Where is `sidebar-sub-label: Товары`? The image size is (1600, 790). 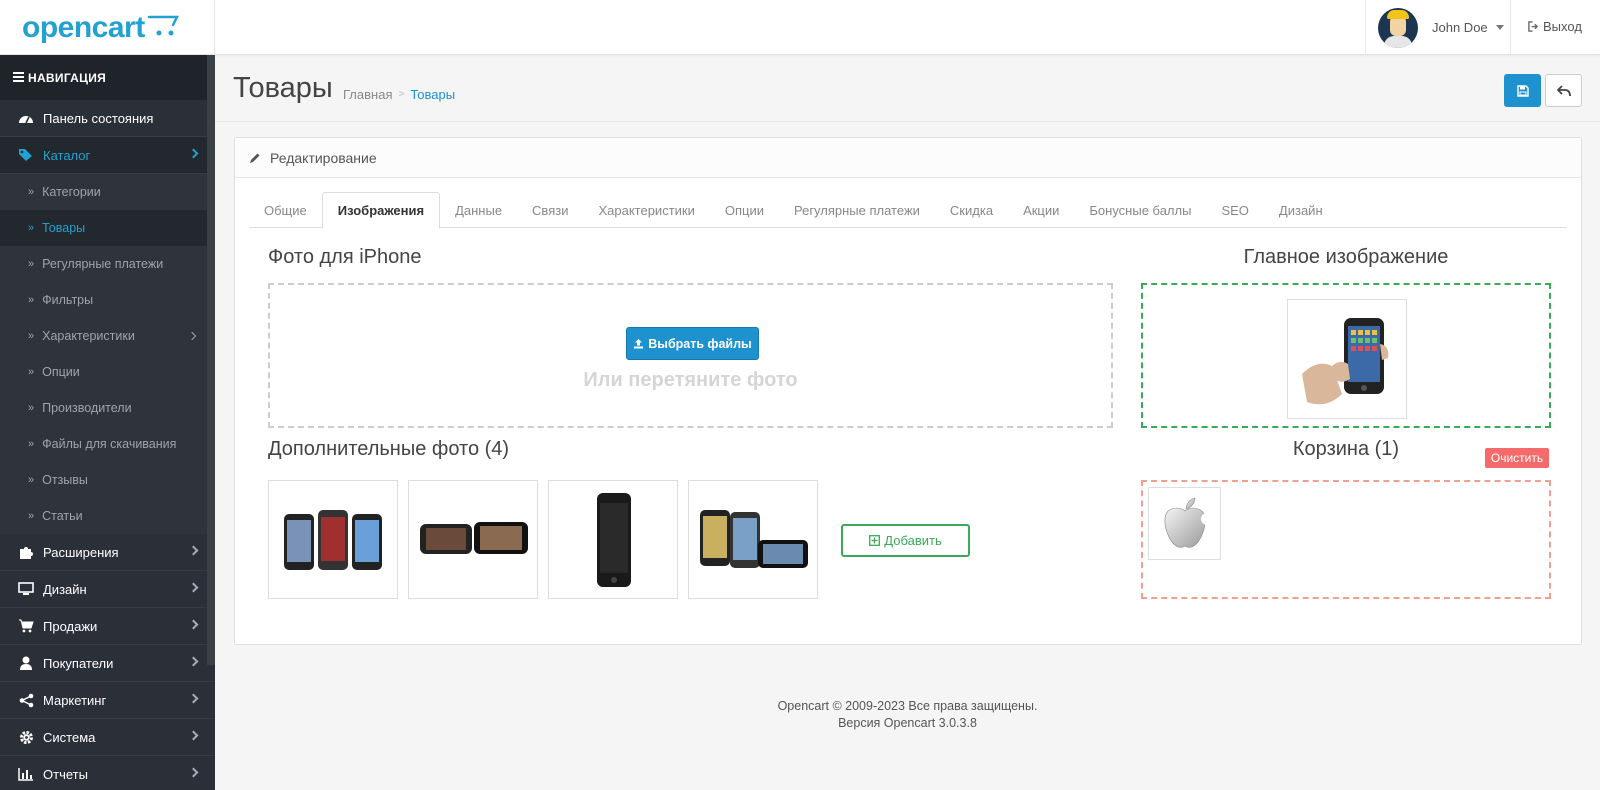 sidebar-sub-label: Товары is located at coordinates (64, 228).